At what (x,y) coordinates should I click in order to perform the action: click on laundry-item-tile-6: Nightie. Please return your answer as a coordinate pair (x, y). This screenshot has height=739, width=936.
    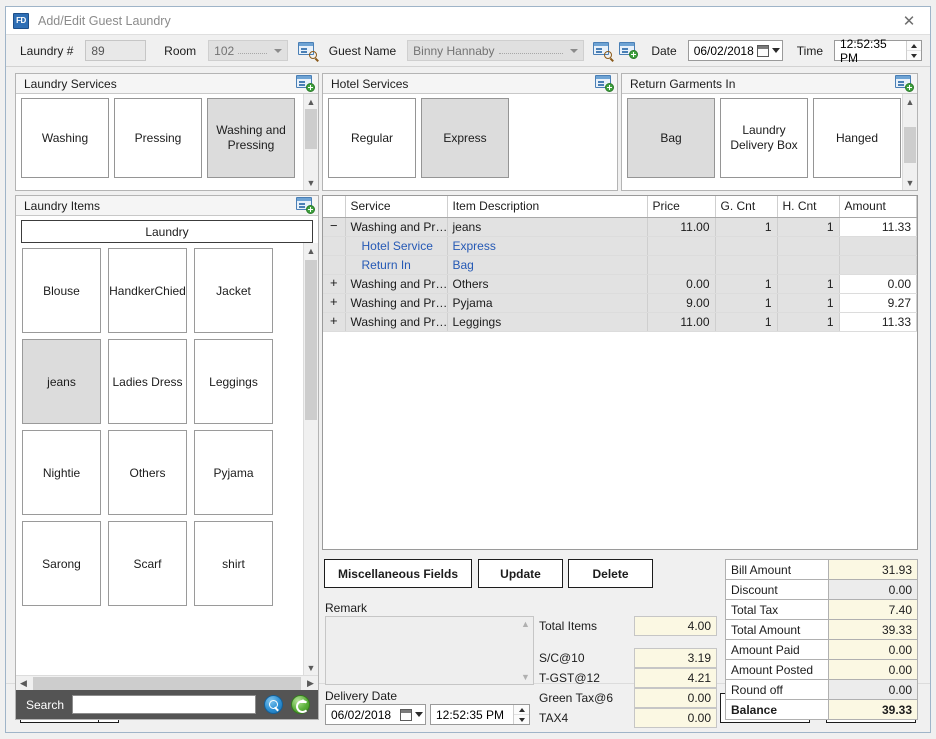
    Looking at the image, I should click on (61, 472).